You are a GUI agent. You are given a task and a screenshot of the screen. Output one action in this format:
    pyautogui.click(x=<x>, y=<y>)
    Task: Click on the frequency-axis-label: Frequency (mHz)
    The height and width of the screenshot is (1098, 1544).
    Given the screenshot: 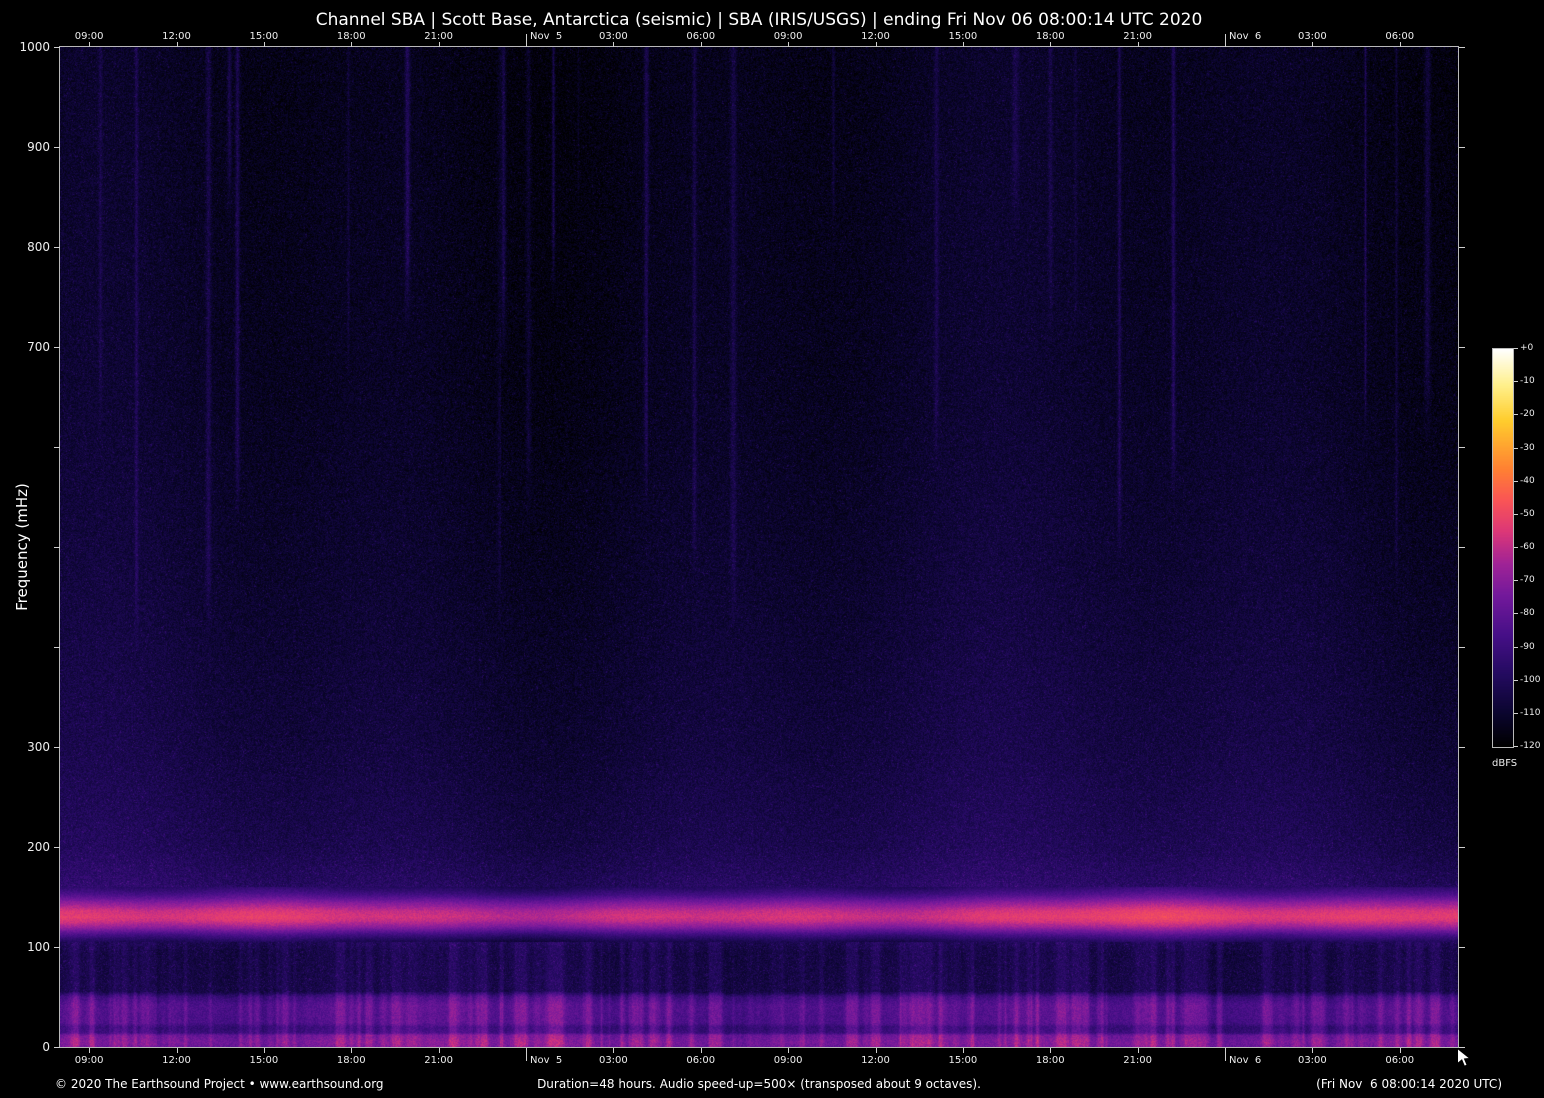 What is the action you would take?
    pyautogui.click(x=22, y=547)
    